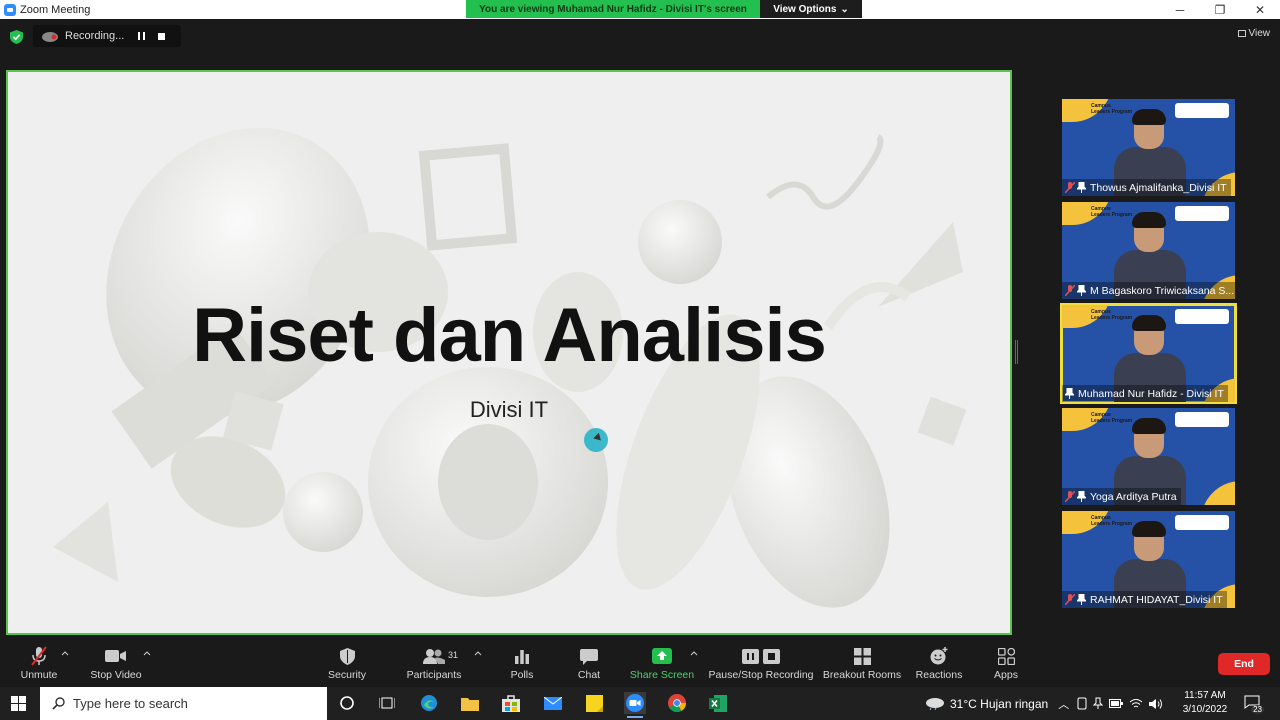  I want to click on pause-recording-button, so click(141, 36).